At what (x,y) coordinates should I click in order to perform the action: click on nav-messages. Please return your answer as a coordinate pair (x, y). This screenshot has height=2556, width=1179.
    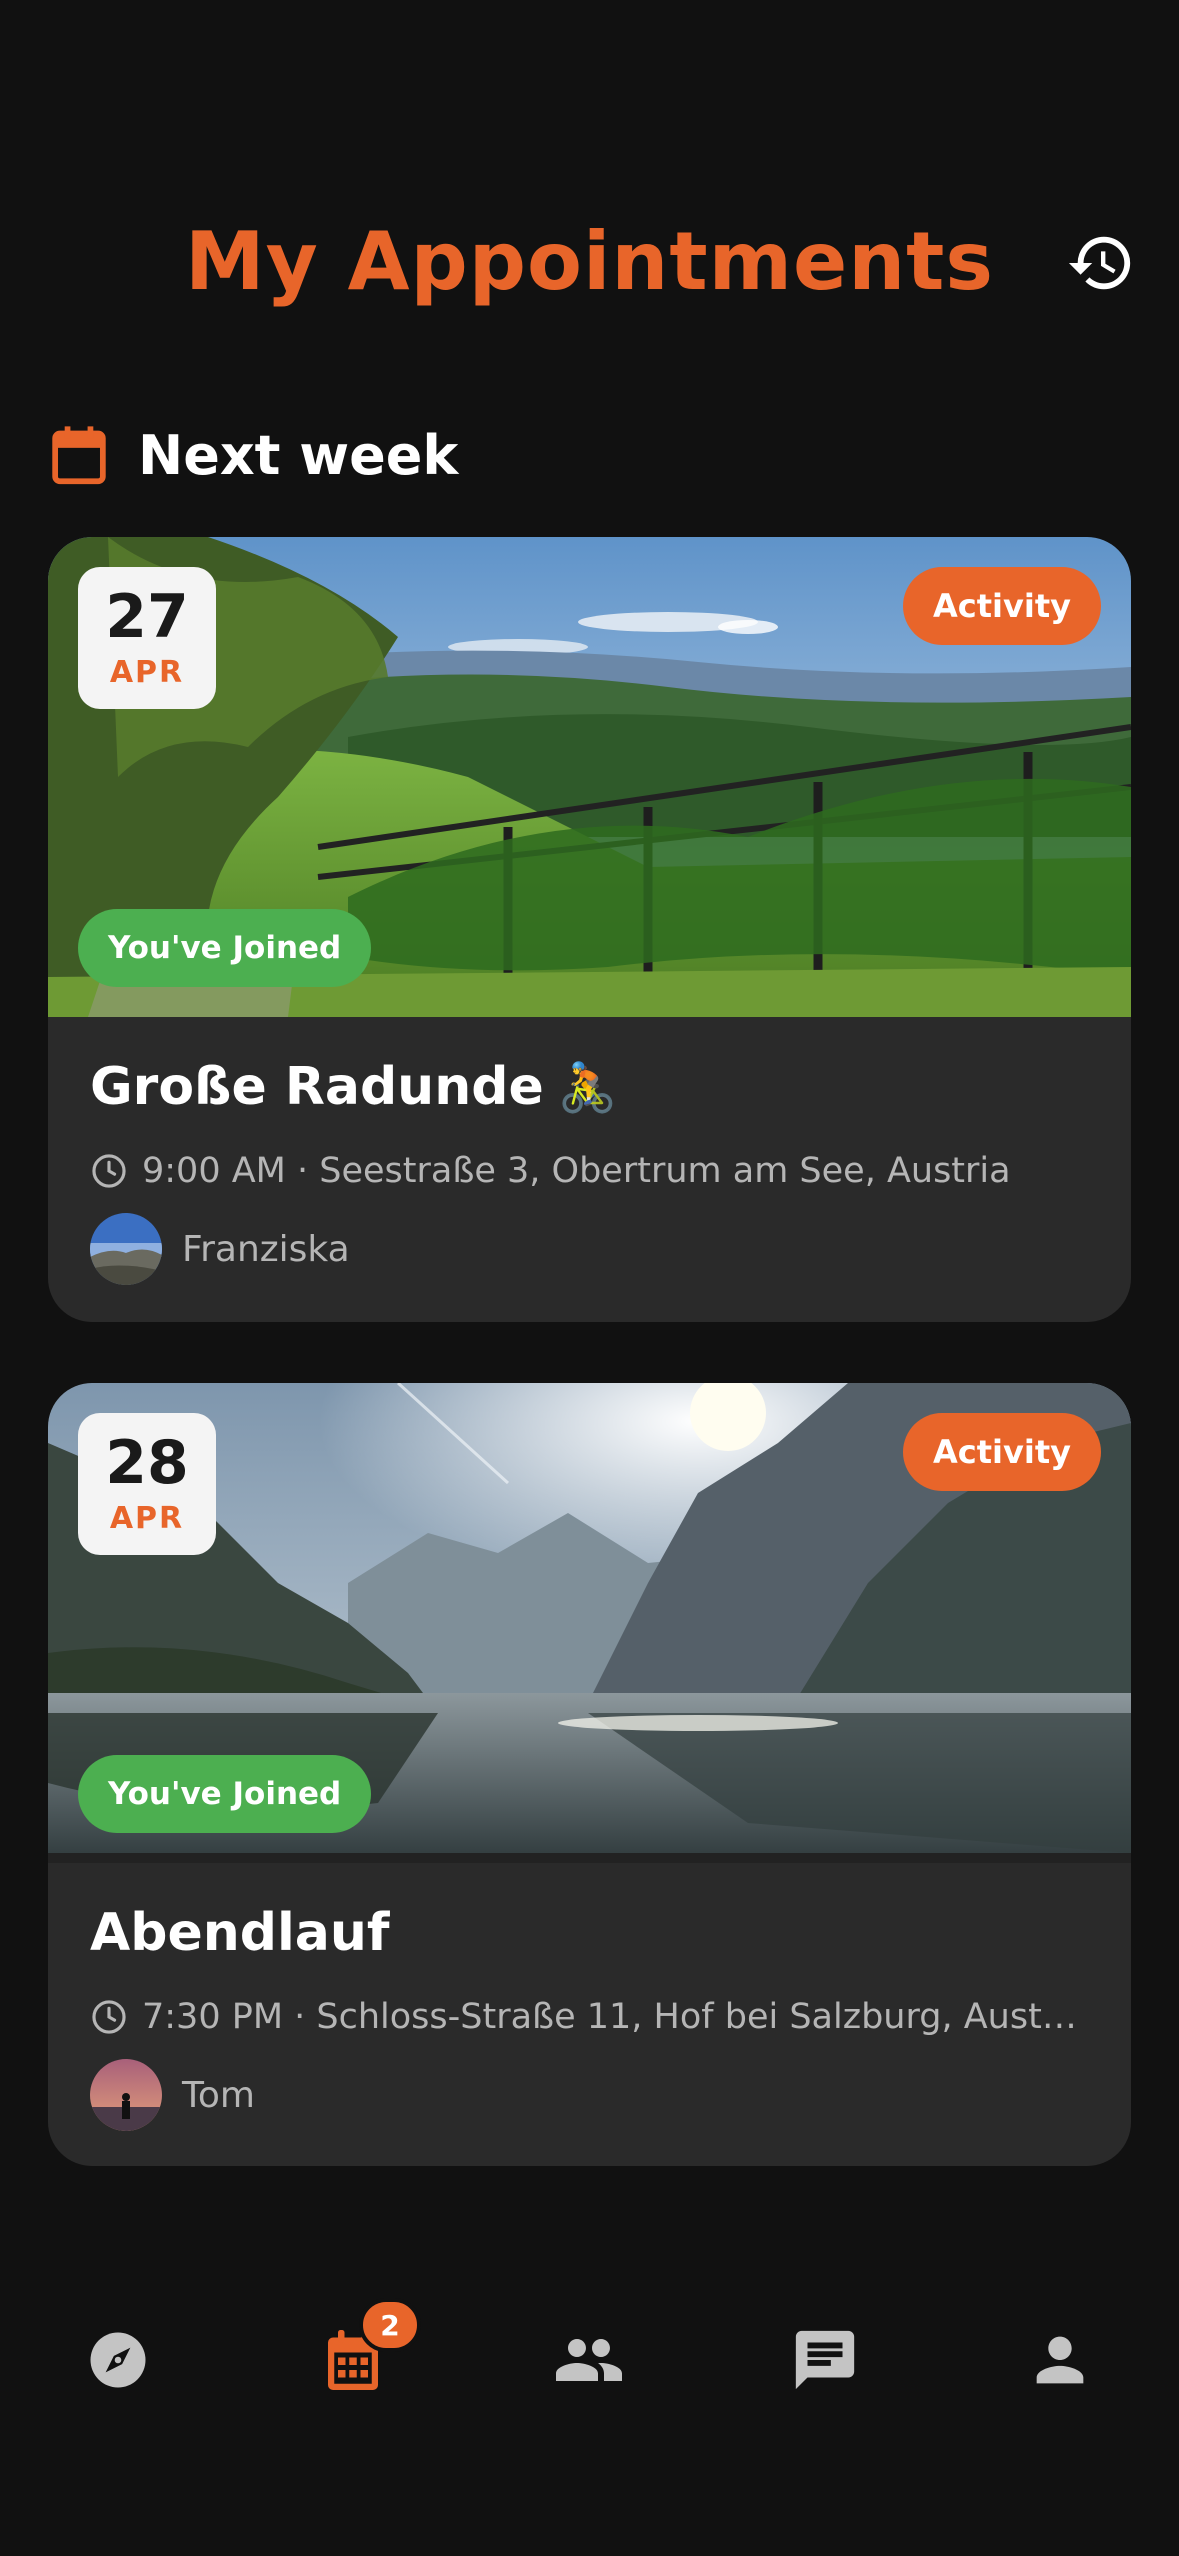
    Looking at the image, I should click on (825, 2360).